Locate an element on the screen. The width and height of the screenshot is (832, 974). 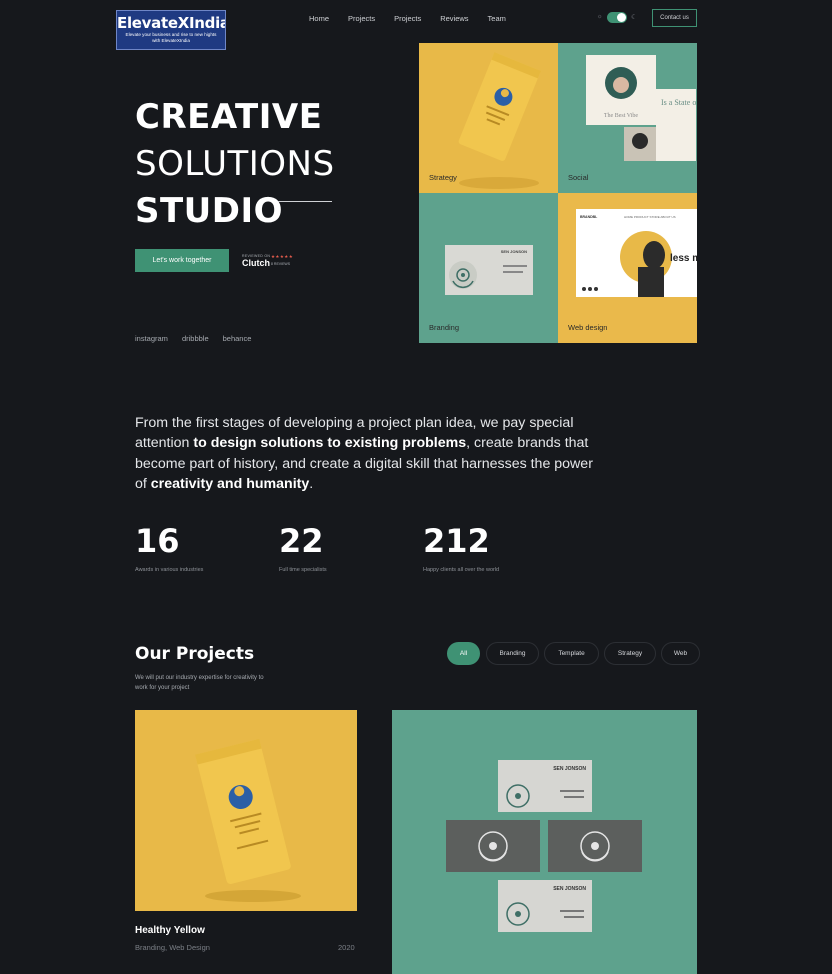
pouch-illustration is located at coordinates (499, 120).